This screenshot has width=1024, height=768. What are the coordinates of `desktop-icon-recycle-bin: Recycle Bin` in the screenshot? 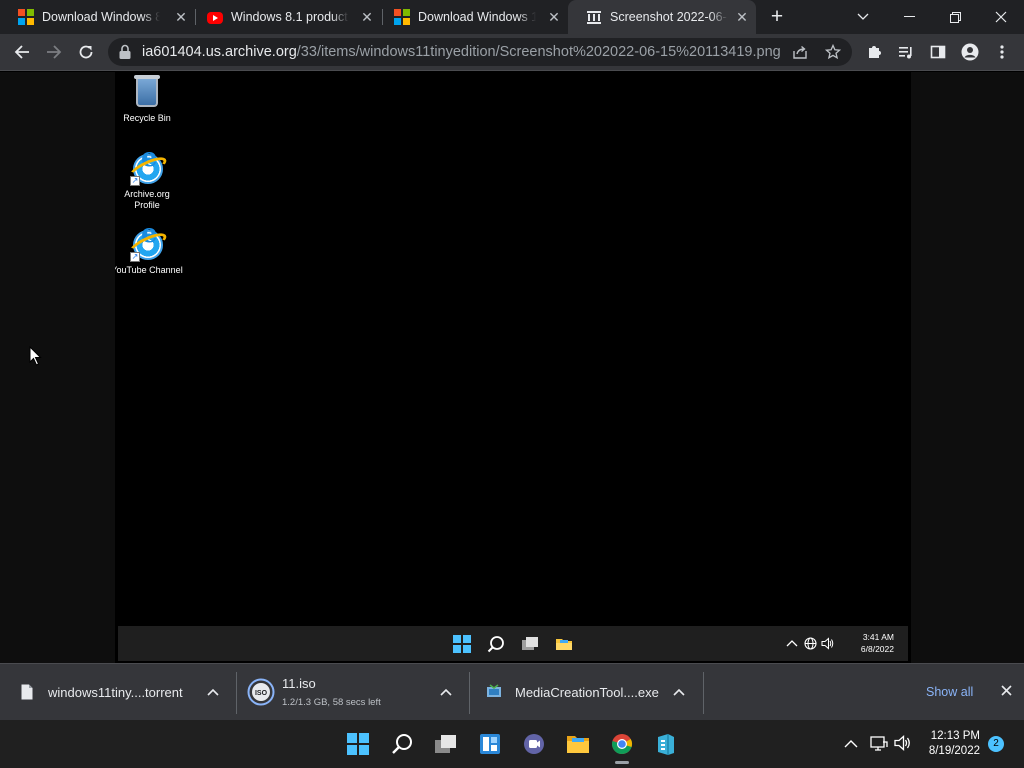 It's located at (149, 99).